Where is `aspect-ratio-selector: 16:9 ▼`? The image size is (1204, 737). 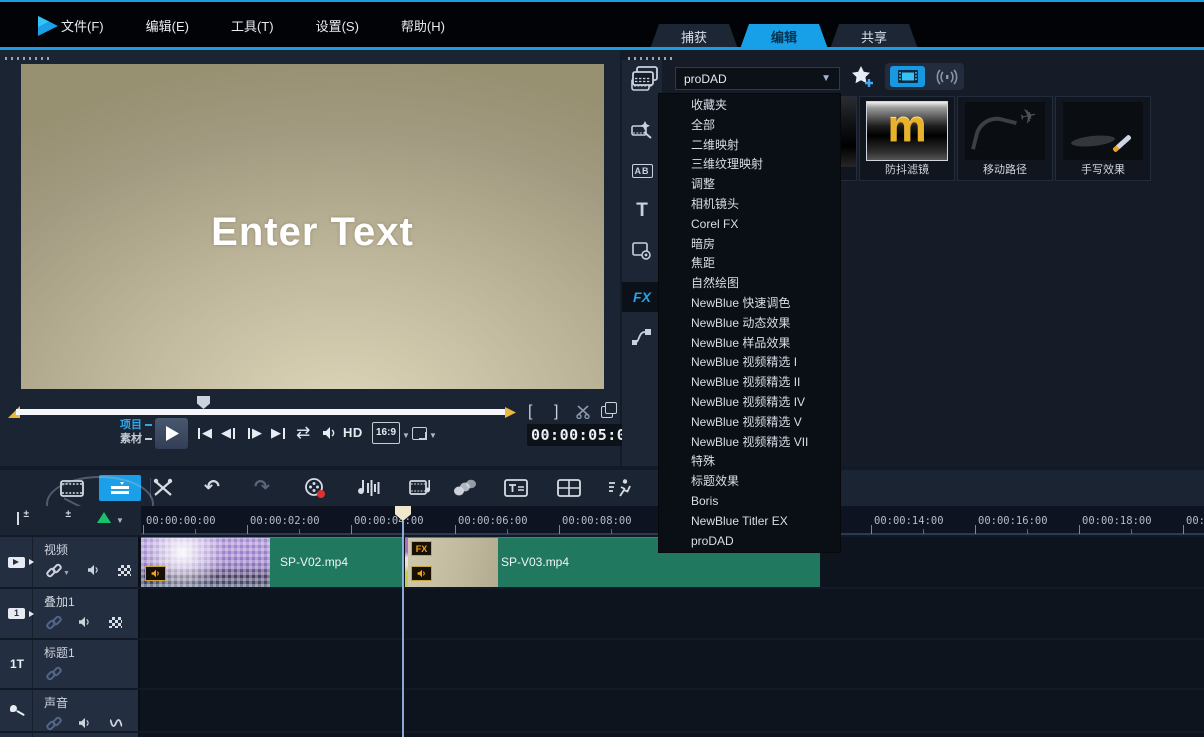
aspect-ratio-selector: 16:9 ▼ is located at coordinates (391, 433).